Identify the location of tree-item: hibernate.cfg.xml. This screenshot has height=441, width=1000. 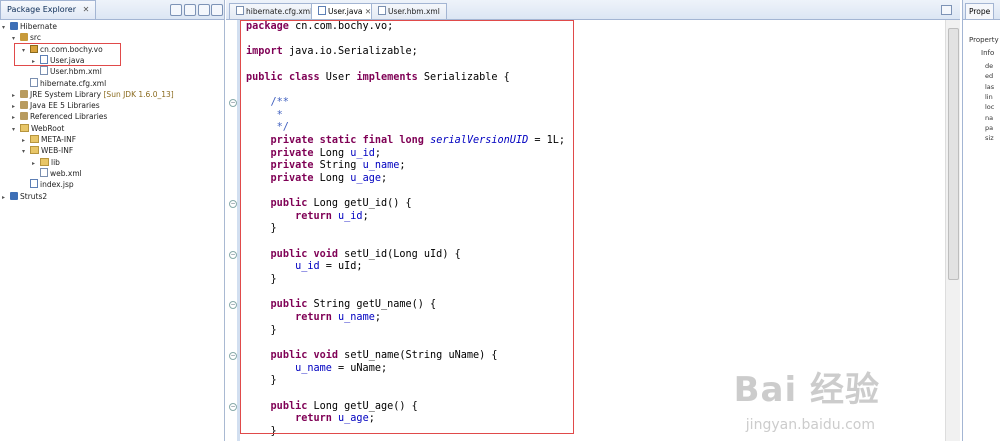
(64, 83).